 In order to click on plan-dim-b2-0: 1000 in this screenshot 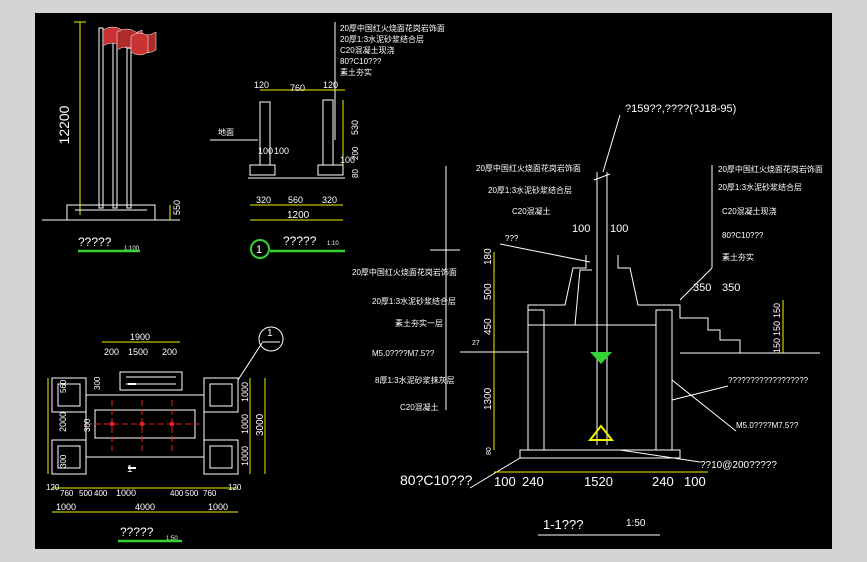, I will do `click(66, 507)`.